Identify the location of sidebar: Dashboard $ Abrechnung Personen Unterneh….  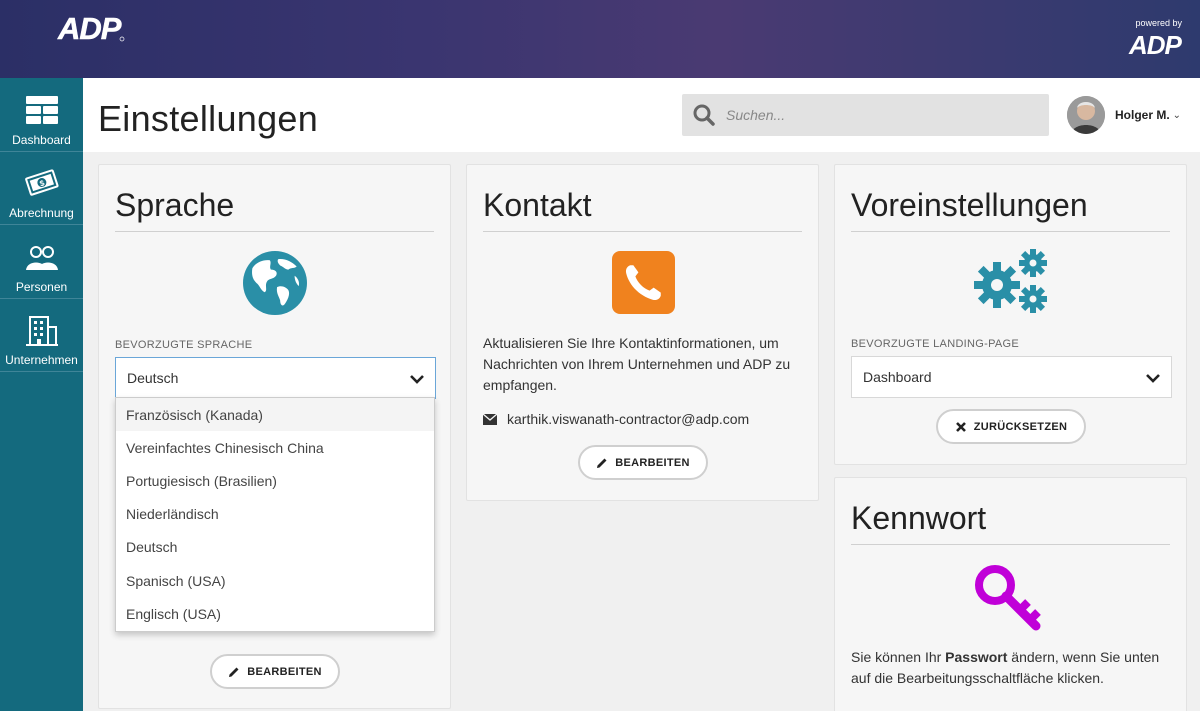
(41, 394).